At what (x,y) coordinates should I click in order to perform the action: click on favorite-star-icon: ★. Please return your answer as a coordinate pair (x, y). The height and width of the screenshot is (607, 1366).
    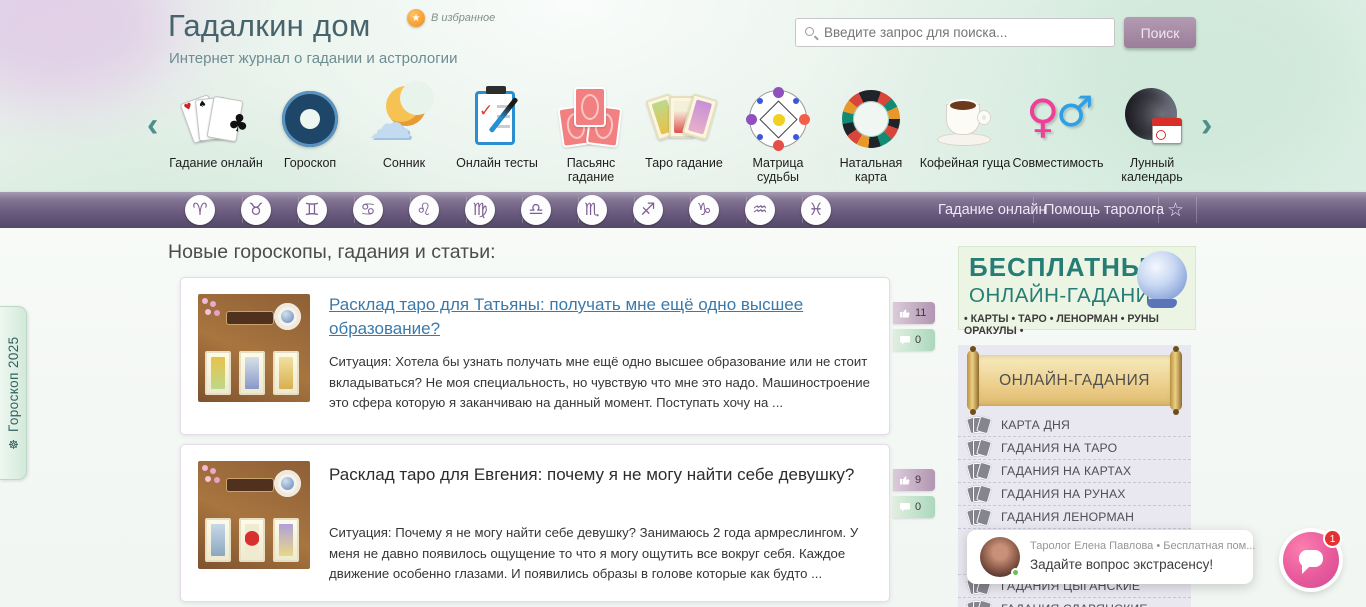
    Looking at the image, I should click on (416, 18).